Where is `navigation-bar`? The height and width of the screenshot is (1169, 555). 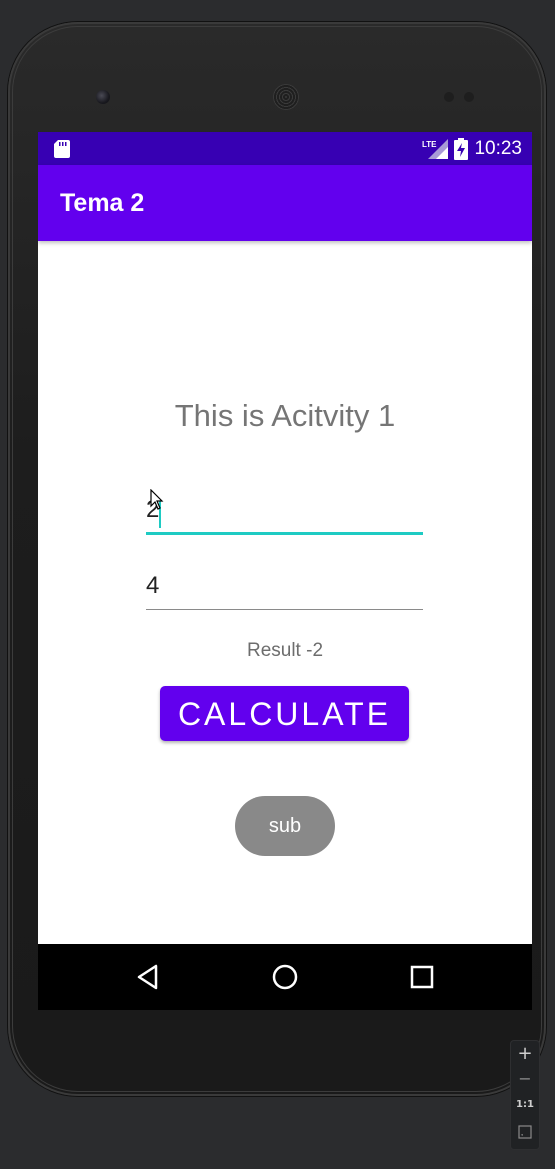
navigation-bar is located at coordinates (285, 977).